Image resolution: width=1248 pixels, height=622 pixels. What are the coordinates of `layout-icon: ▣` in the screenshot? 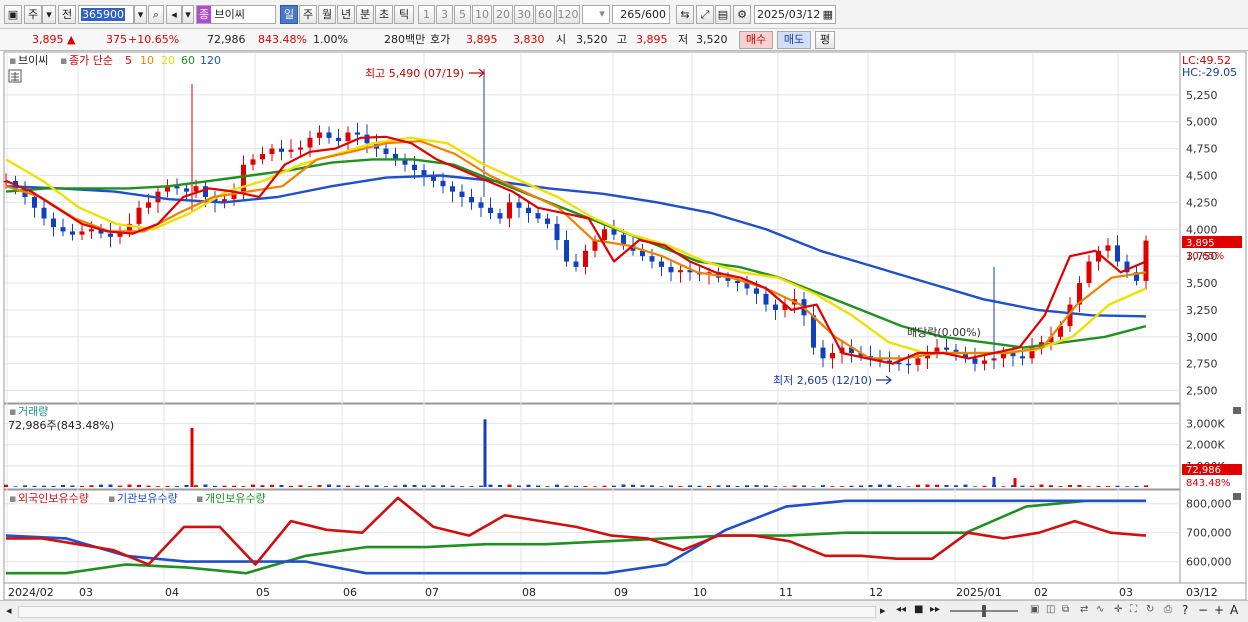 It's located at (1034, 609).